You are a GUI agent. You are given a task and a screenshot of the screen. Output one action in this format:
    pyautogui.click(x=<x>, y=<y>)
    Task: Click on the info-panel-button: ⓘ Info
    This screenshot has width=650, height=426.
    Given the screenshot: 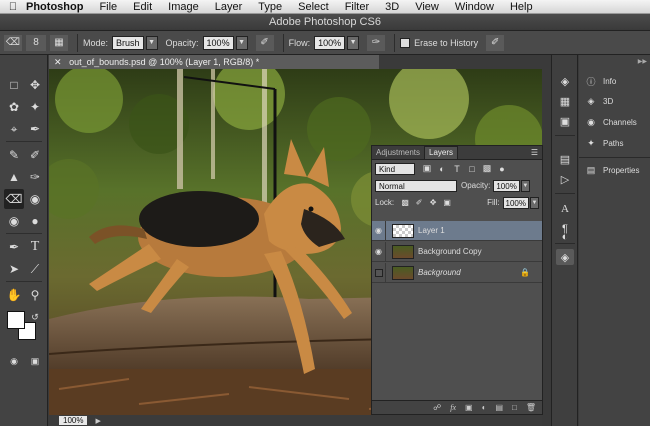 What is the action you would take?
    pyautogui.click(x=600, y=81)
    